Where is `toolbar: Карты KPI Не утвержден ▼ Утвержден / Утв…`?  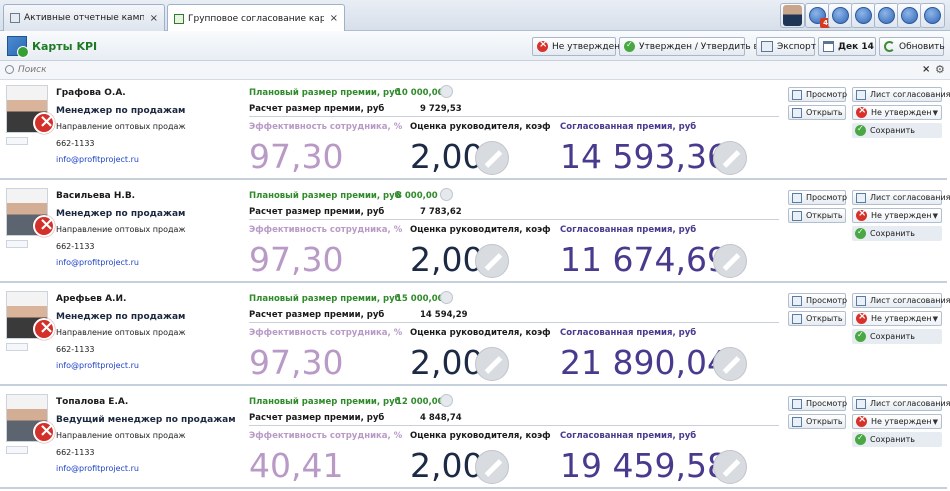
toolbar: Карты KPI Не утвержден ▼ Утвержден / Утв… is located at coordinates (475, 46).